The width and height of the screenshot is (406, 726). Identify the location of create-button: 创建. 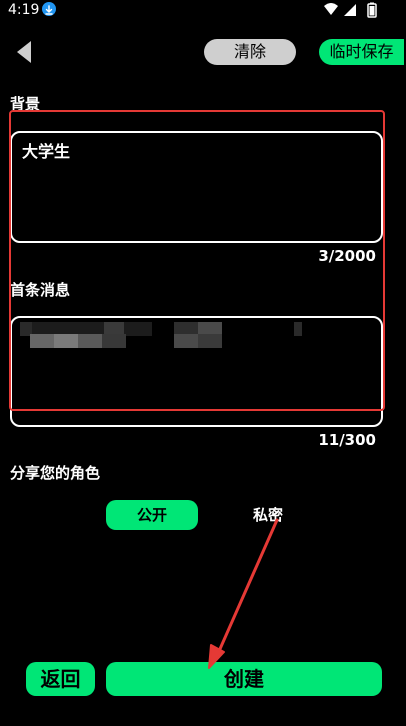
(244, 679).